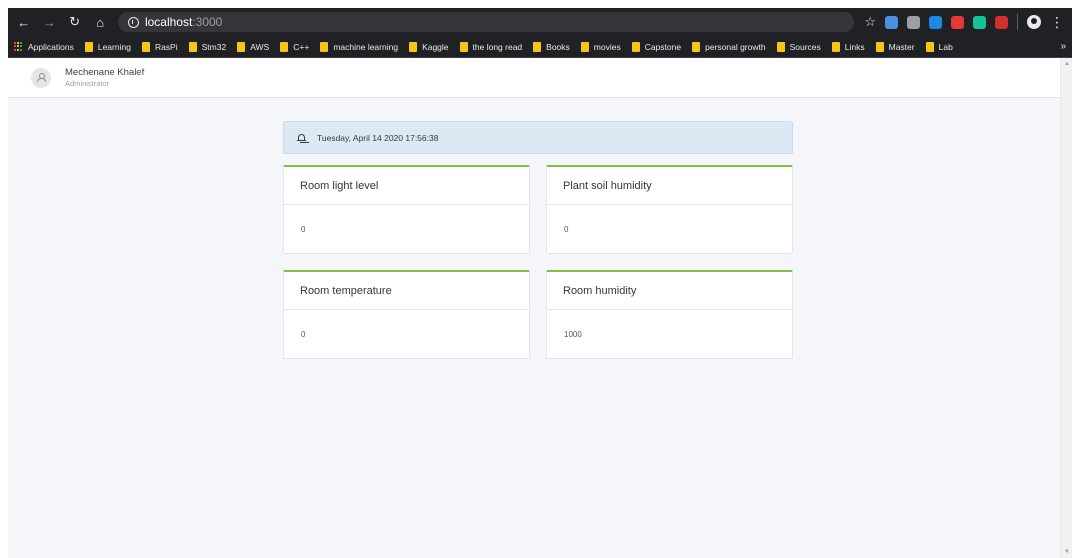 The width and height of the screenshot is (1088, 558). I want to click on bookmark-label: Stm32, so click(214, 46).